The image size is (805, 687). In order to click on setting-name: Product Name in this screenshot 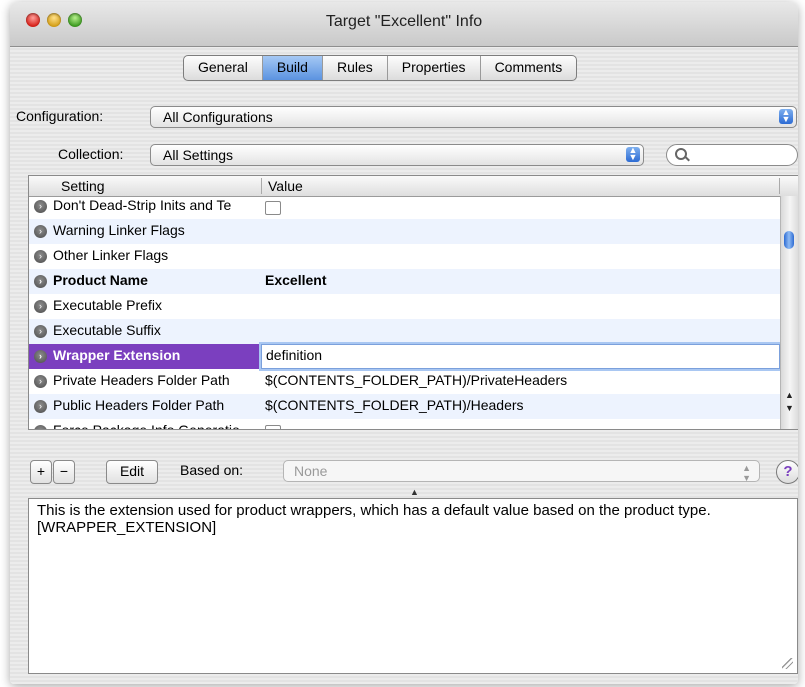, I will do `click(100, 280)`.